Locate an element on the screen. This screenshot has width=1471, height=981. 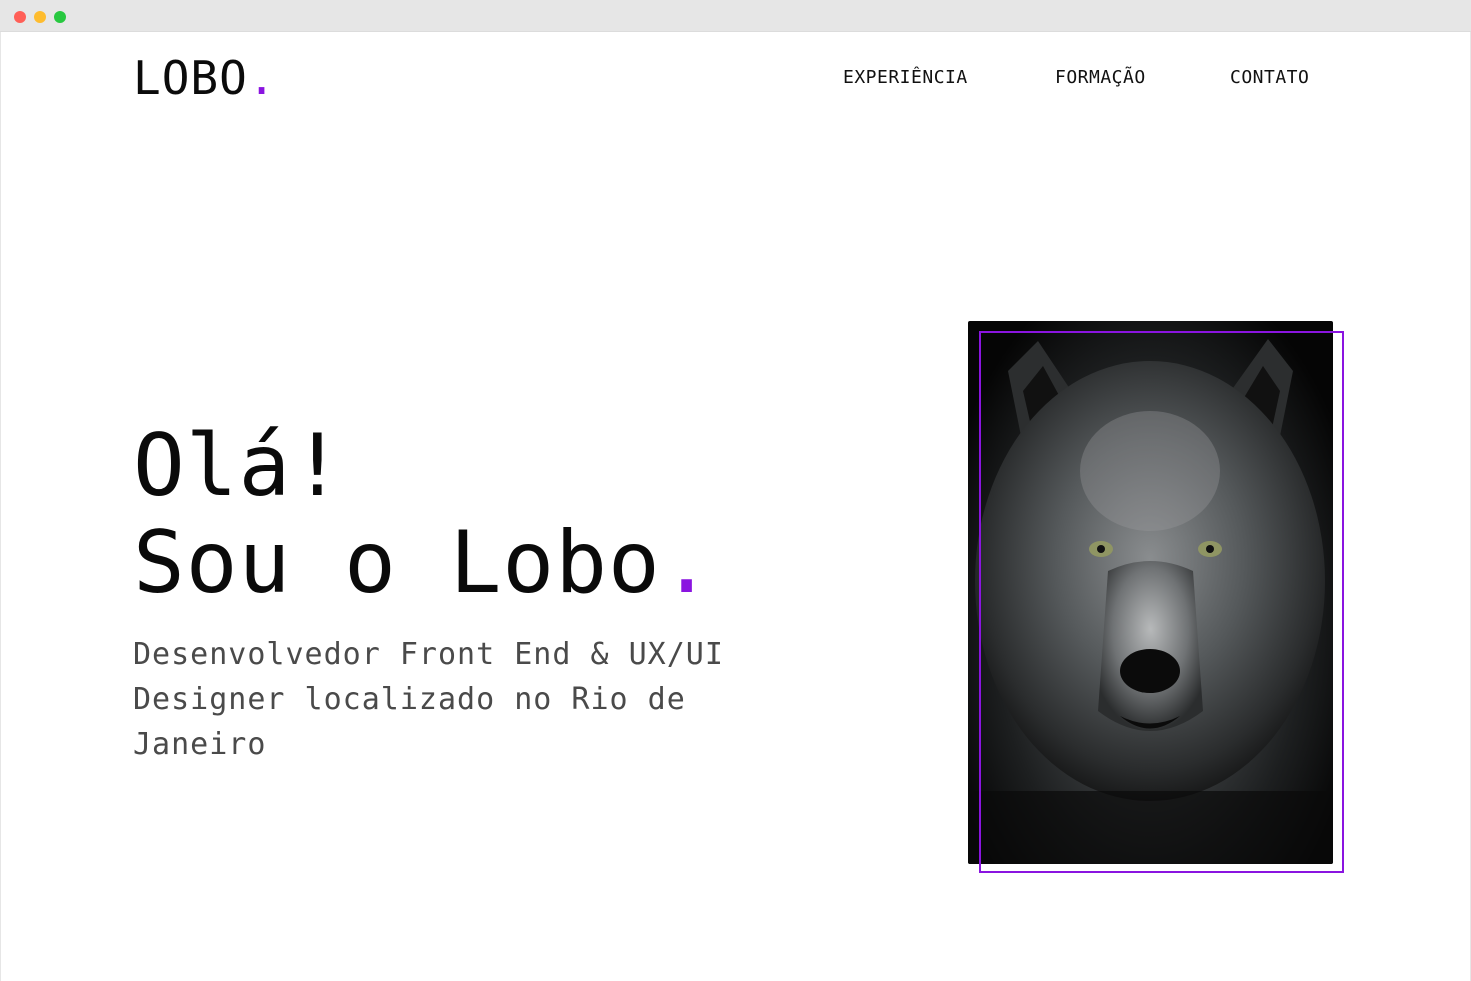
photo-accent-frame is located at coordinates (1161, 602).